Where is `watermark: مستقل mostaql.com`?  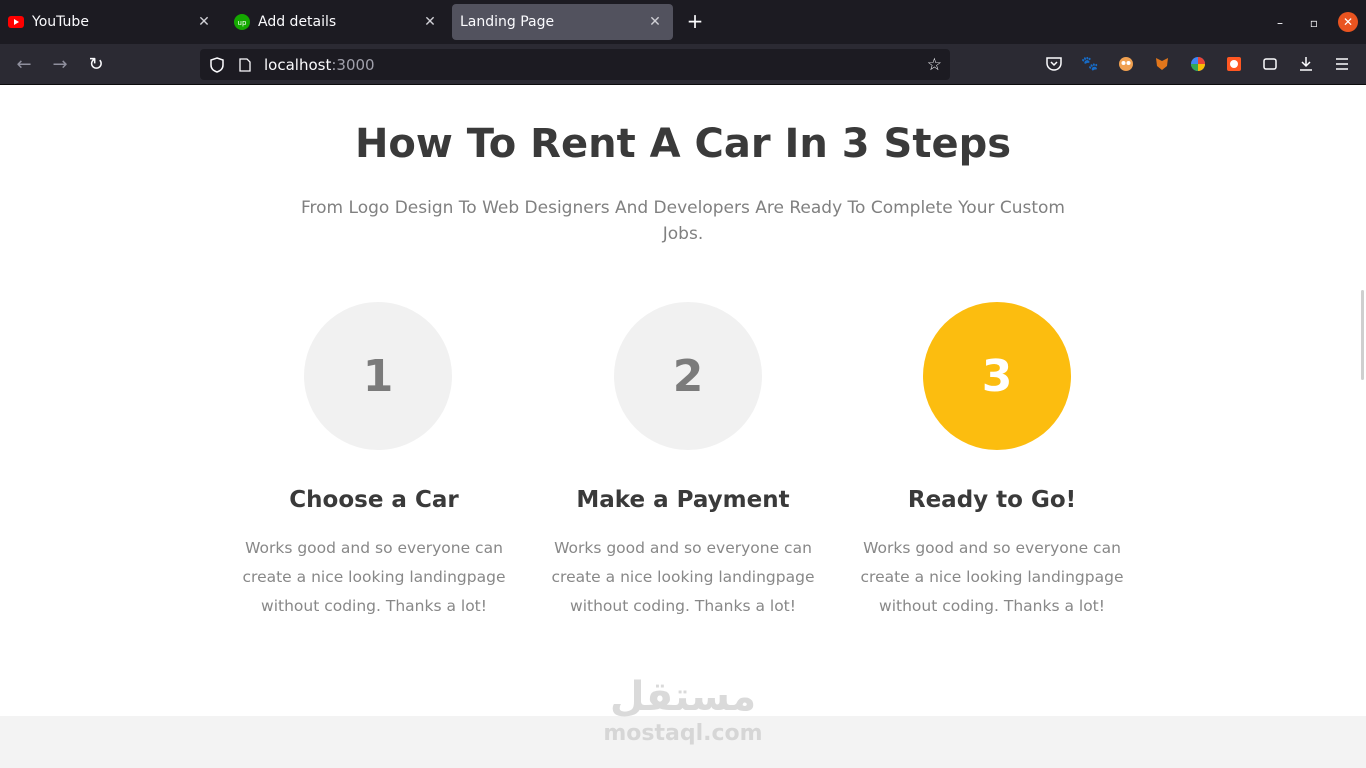 watermark: مستقل mostaql.com is located at coordinates (683, 710).